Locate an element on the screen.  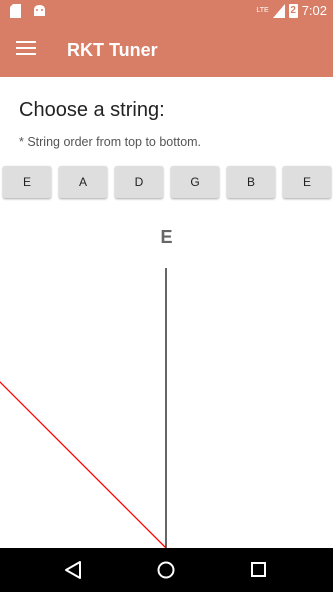
navigation-bar is located at coordinates (166, 570).